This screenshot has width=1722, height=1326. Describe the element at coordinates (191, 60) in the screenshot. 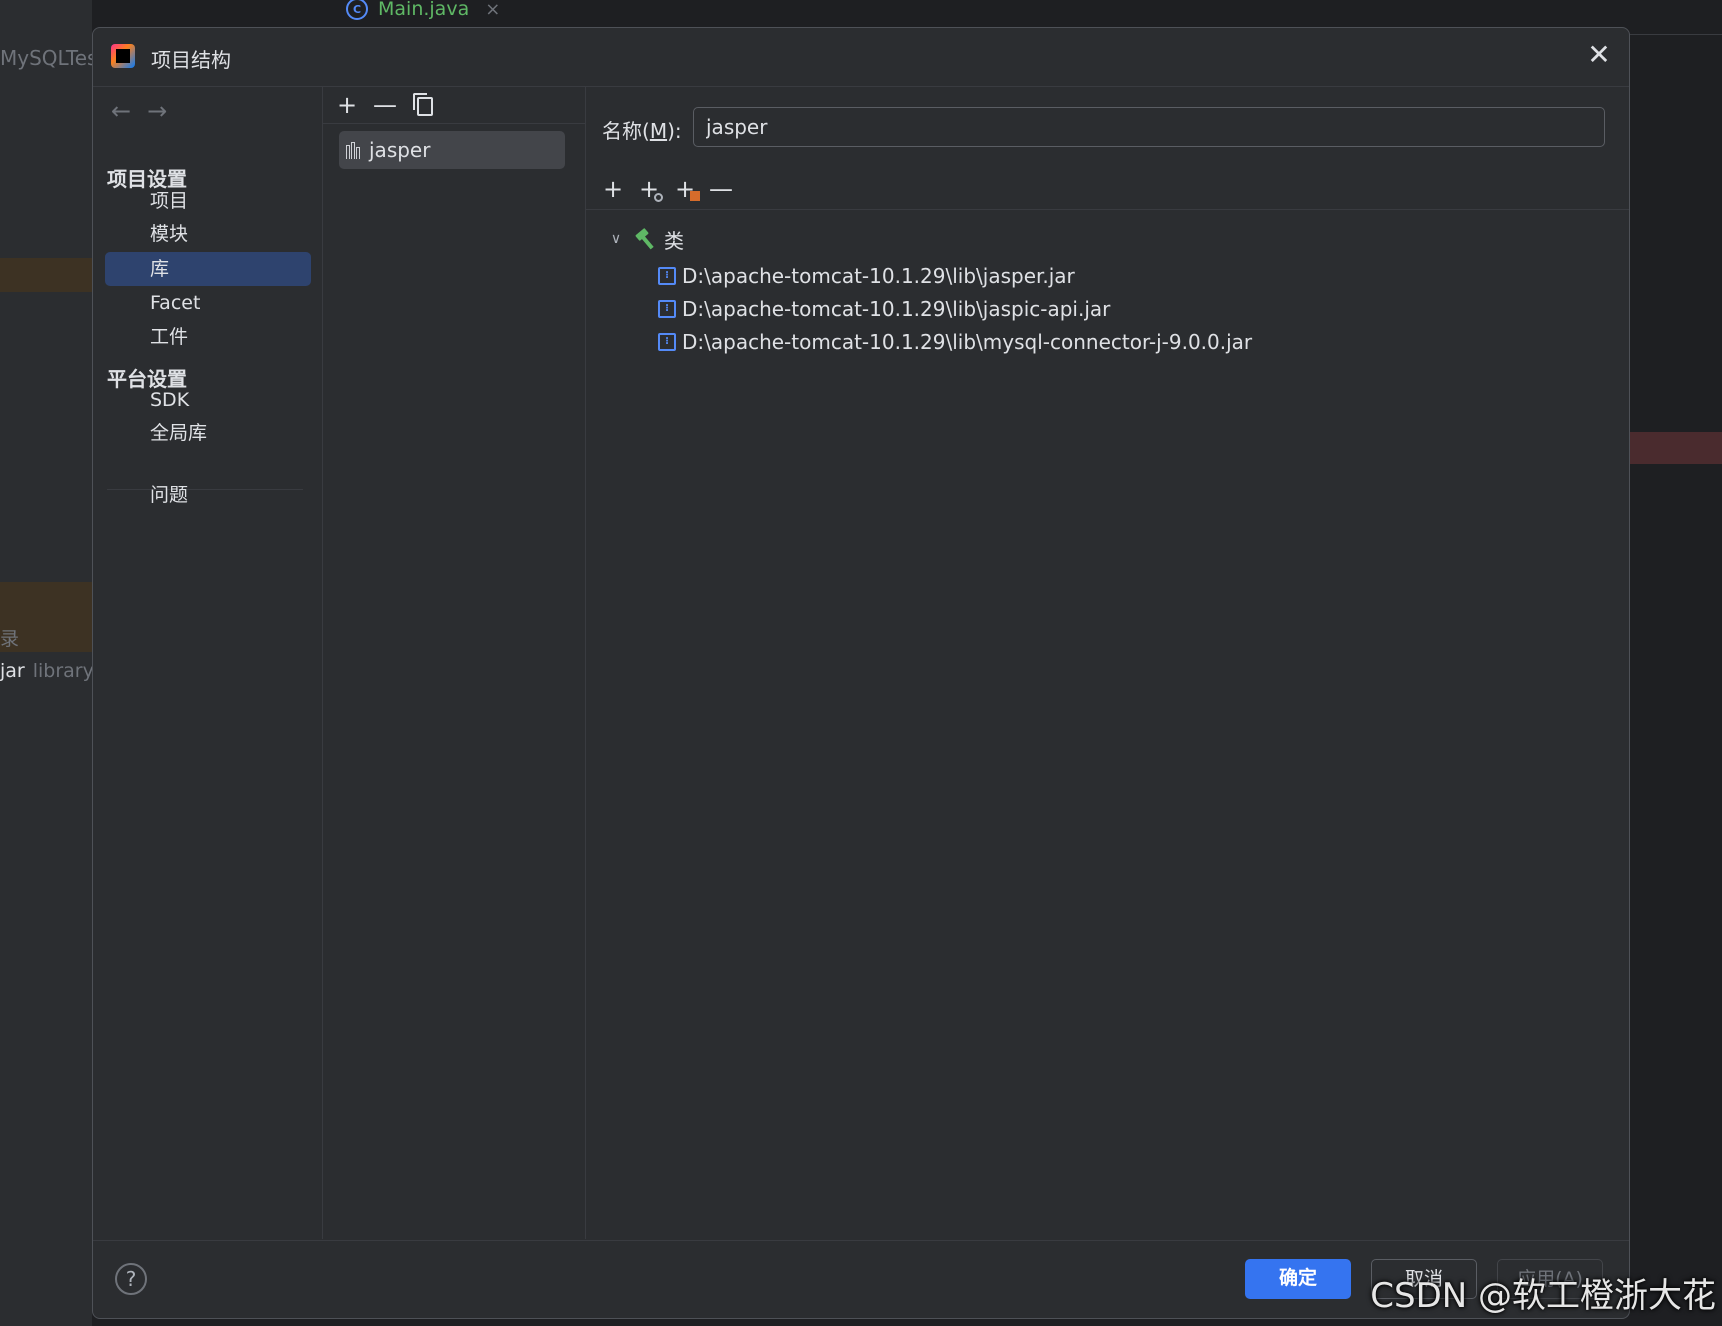

I see `dialog-title: 项目结构` at that location.